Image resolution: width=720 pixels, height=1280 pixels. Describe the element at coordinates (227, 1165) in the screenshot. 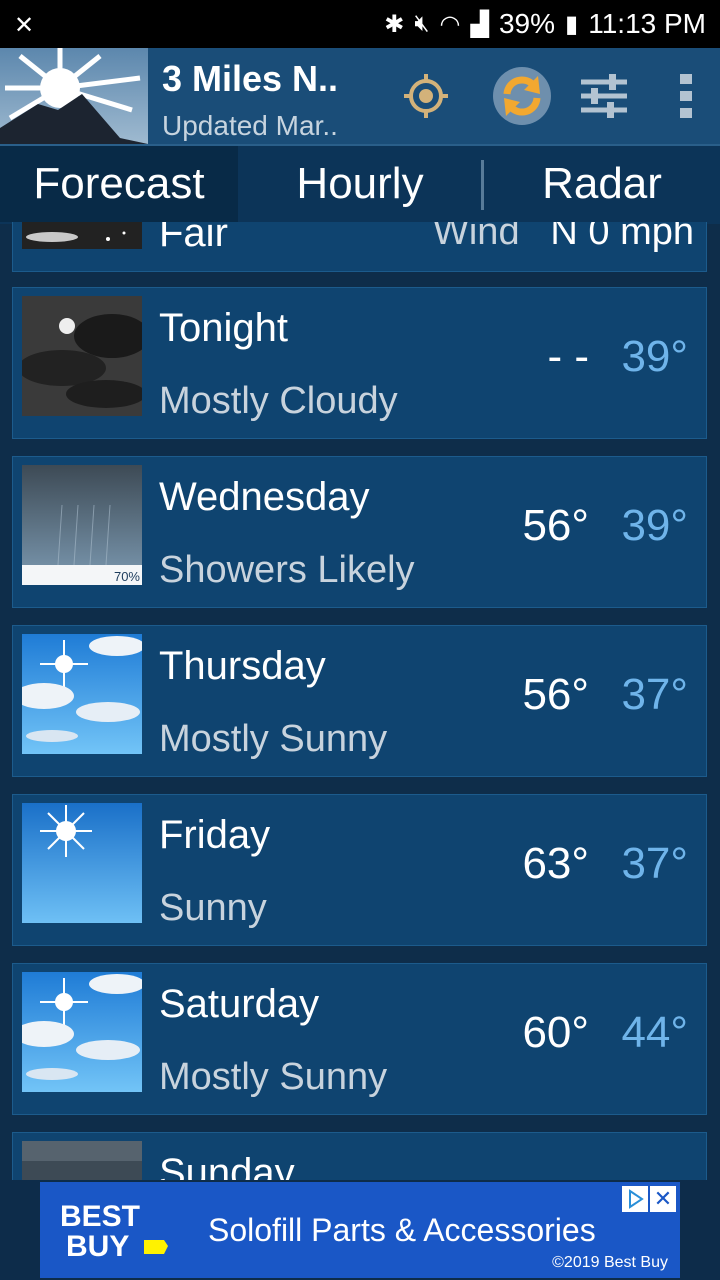

I see `day-label: Sunday` at that location.